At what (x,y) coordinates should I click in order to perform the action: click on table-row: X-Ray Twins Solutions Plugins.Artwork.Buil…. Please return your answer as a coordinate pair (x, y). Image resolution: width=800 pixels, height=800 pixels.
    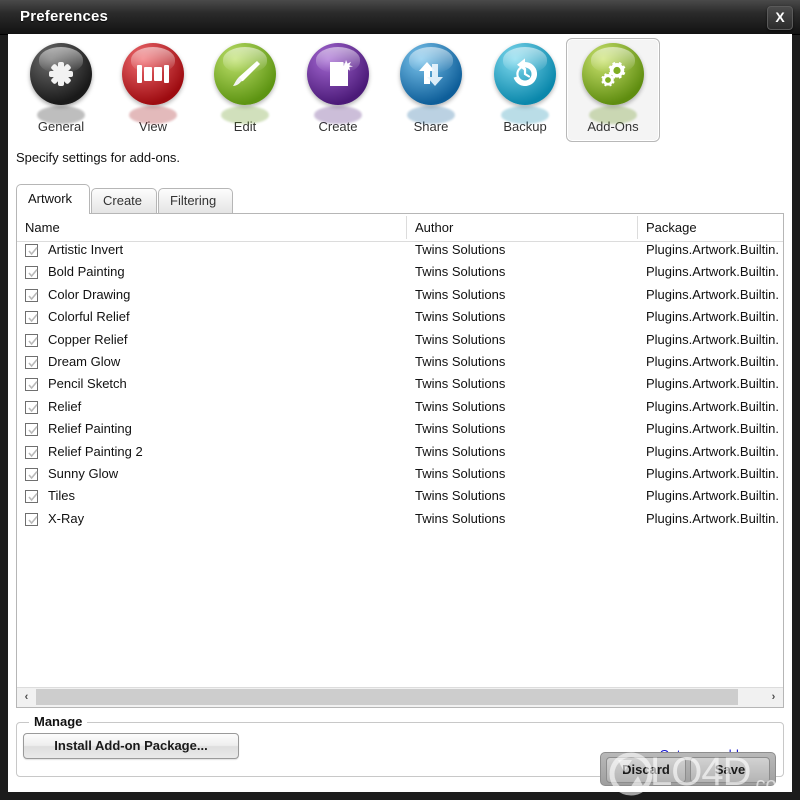
    Looking at the image, I should click on (400, 521).